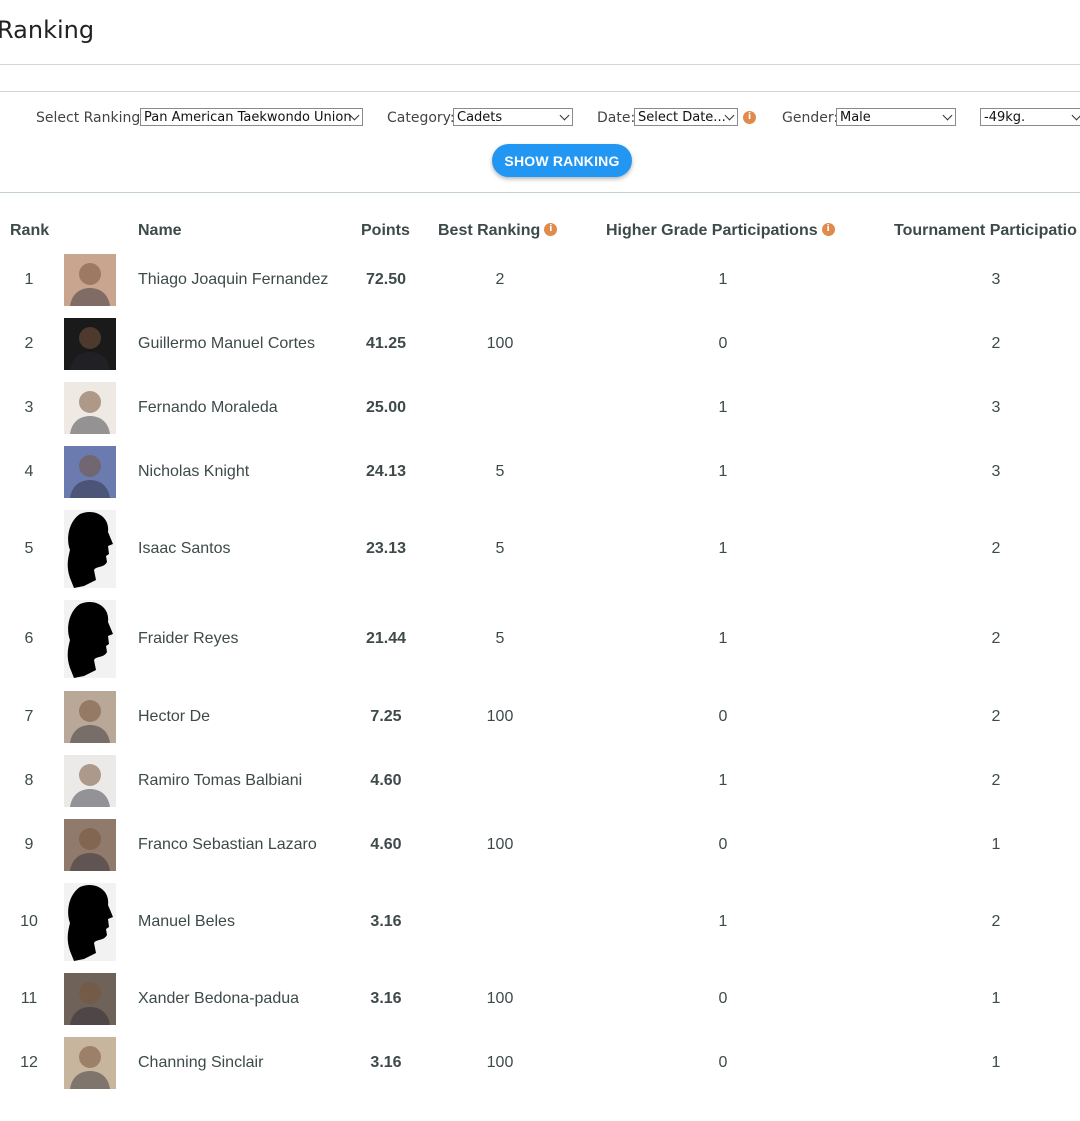  I want to click on athlete-name-link: Fernando Moraleda, so click(208, 408).